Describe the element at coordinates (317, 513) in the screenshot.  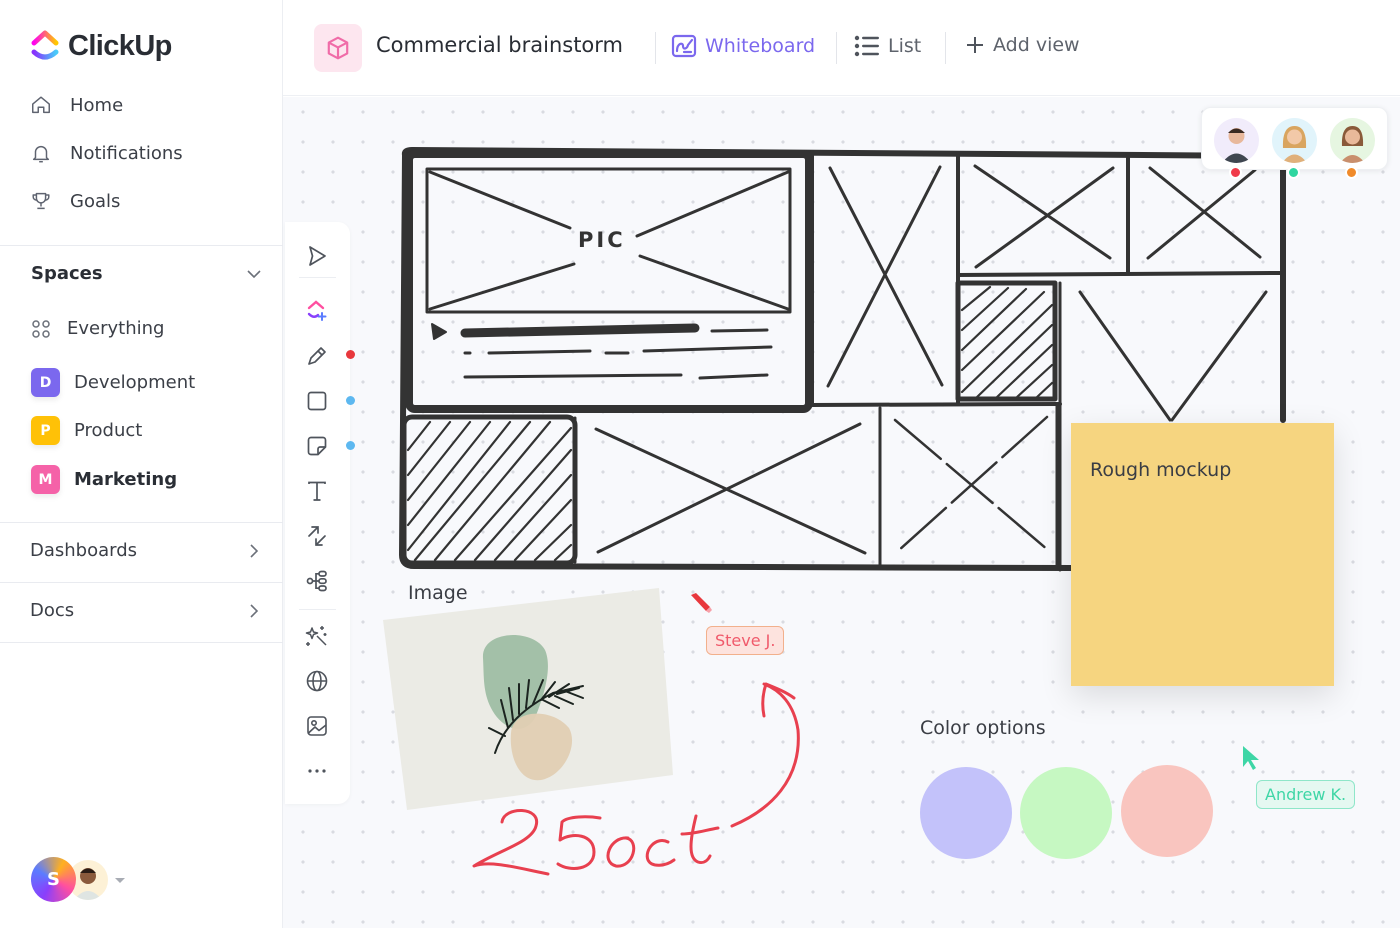
I see `whiteboard-toolbar` at that location.